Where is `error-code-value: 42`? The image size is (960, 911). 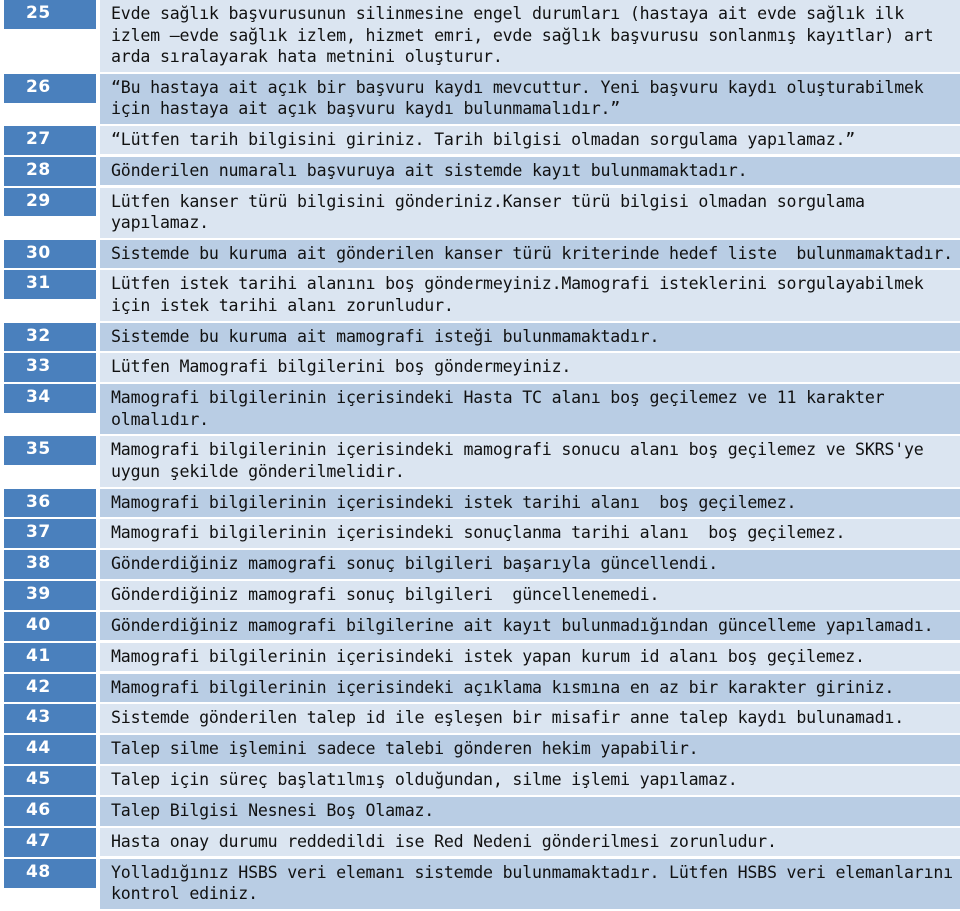 error-code-value: 42 is located at coordinates (50, 688).